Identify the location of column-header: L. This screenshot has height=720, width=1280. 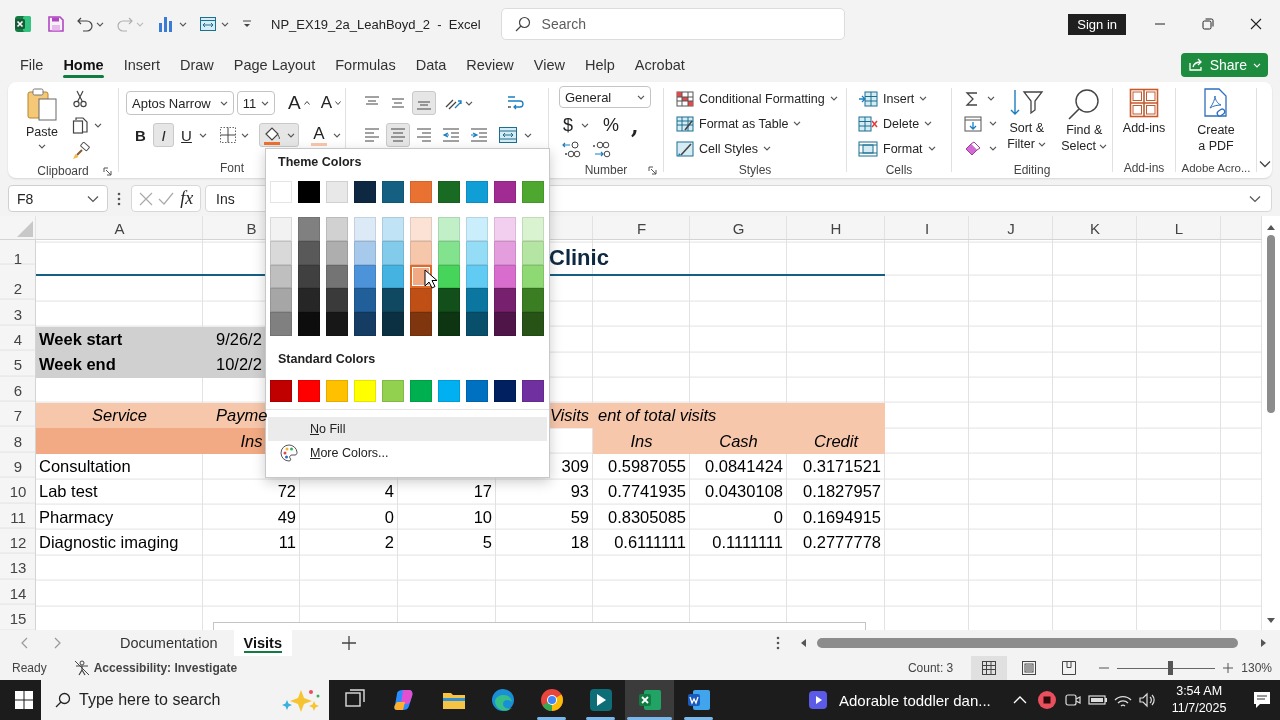
(1179, 228).